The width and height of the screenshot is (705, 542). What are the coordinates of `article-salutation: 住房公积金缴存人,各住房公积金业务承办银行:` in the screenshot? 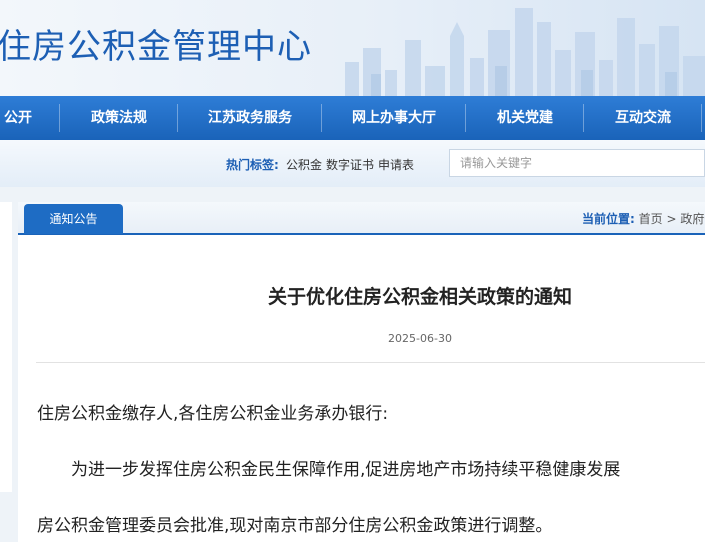 It's located at (213, 414).